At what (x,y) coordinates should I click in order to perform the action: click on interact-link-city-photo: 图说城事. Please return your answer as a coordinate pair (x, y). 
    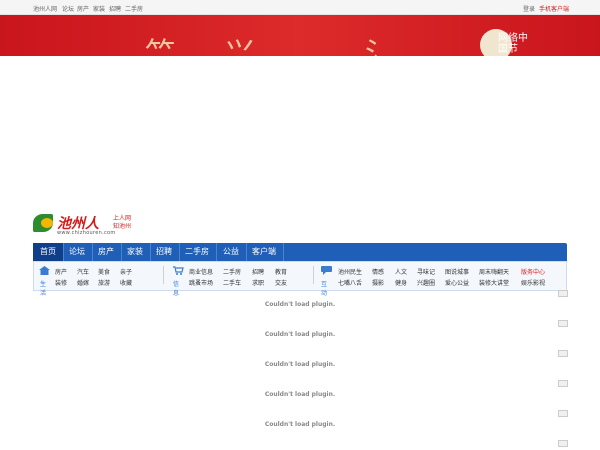
    Looking at the image, I should click on (457, 271).